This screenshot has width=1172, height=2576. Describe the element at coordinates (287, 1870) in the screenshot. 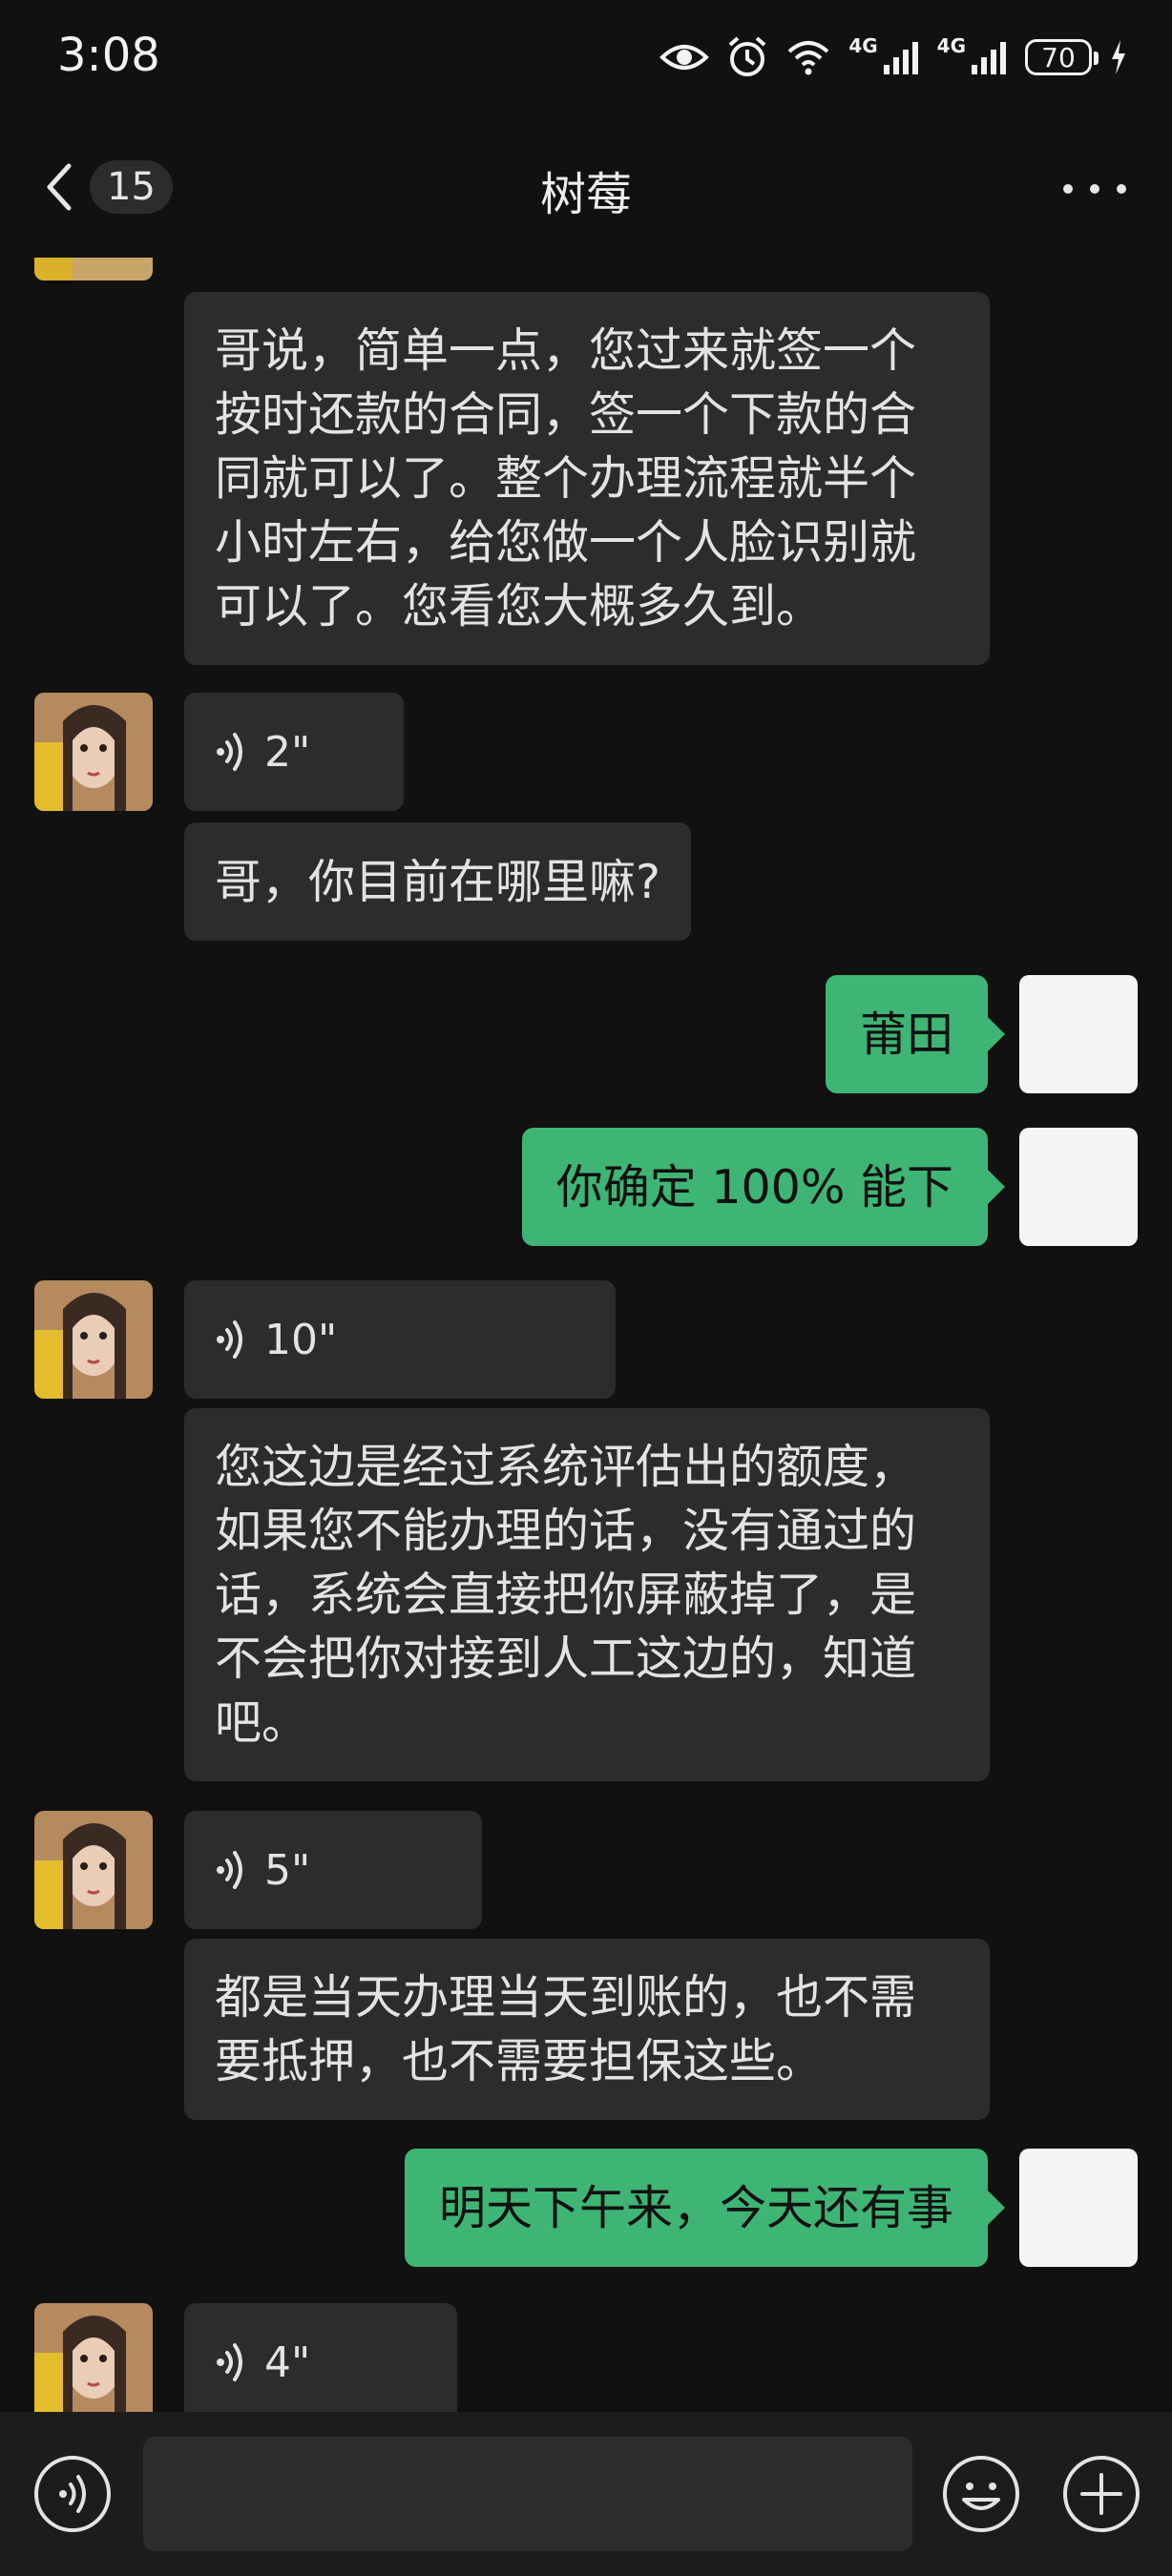

I see `voice-duration: 5"` at that location.